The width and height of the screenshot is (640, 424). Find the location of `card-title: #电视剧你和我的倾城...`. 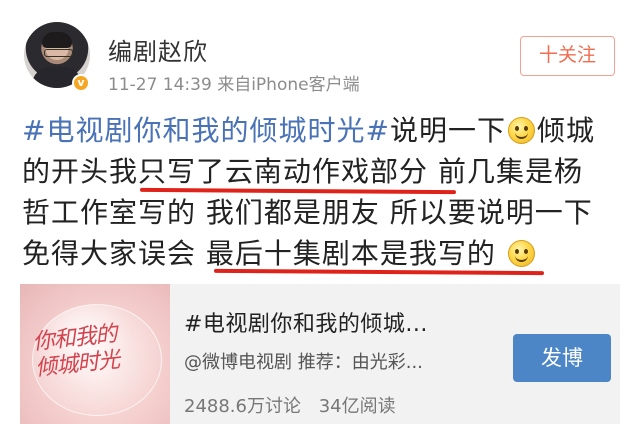

card-title: #电视剧你和我的倾城... is located at coordinates (306, 322).